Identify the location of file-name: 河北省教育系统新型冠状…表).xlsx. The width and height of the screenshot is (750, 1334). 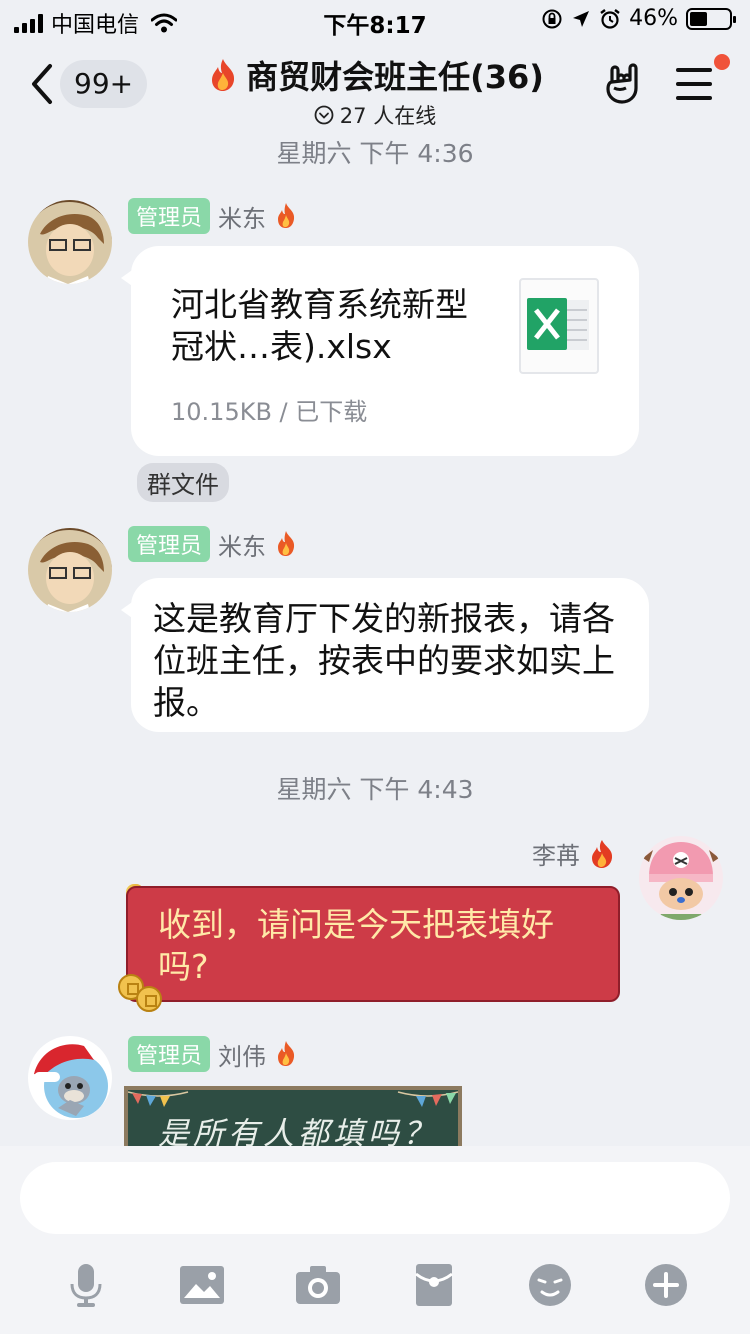
(319, 325).